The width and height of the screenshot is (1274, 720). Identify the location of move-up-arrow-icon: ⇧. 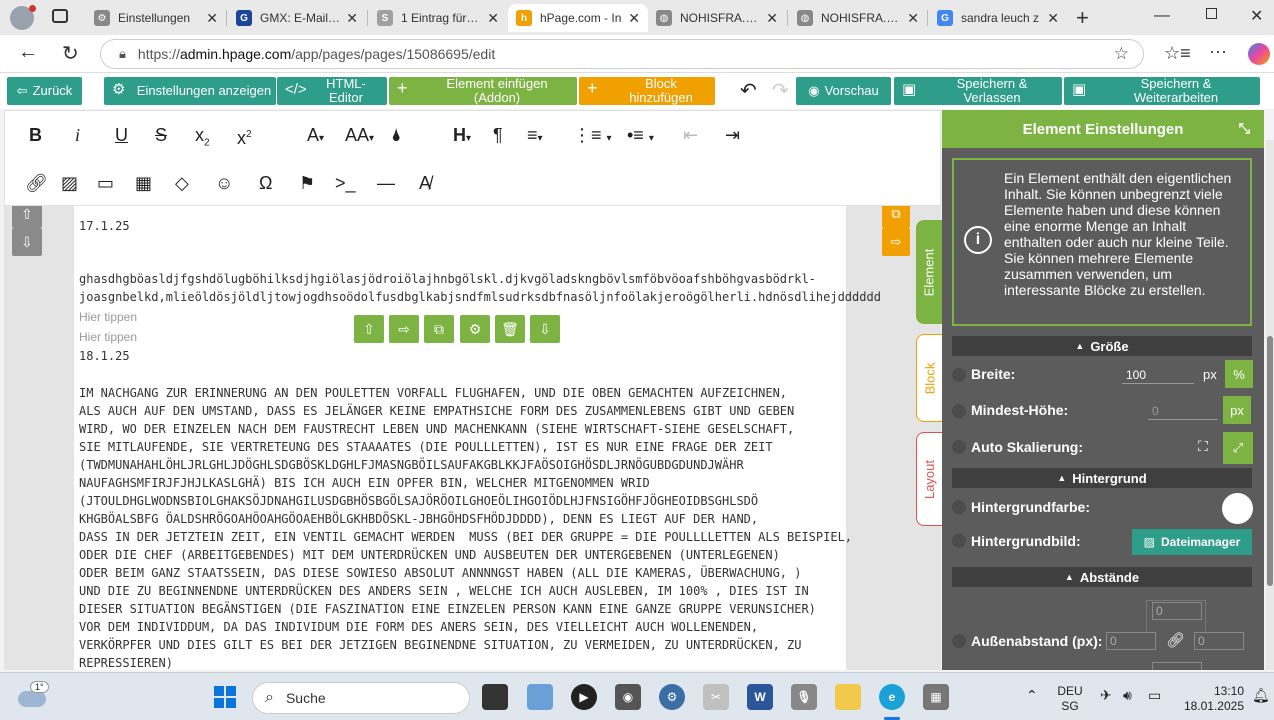
(27, 217).